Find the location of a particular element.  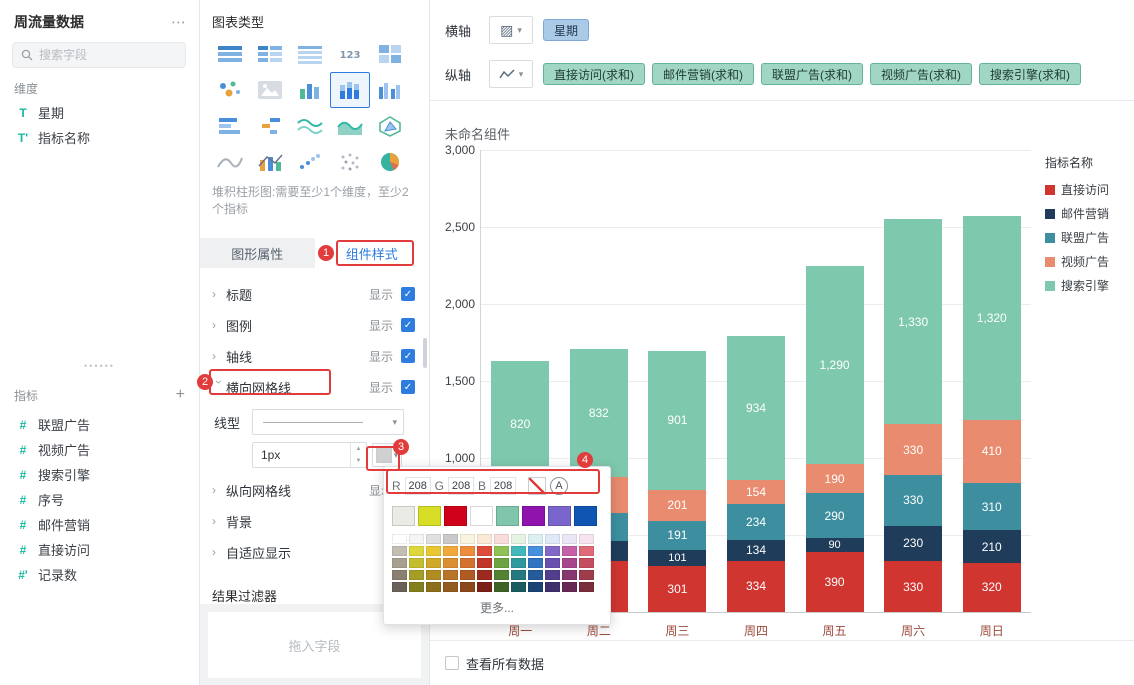

view-all-data-checkbox is located at coordinates (452, 663).